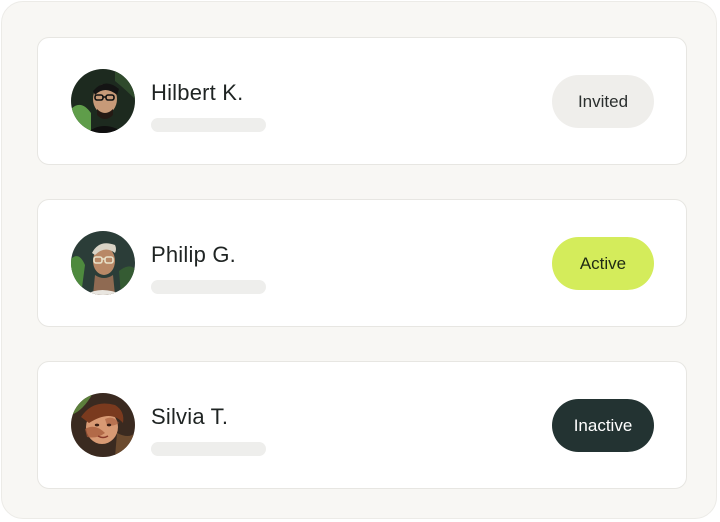 The width and height of the screenshot is (720, 522). What do you see at coordinates (603, 425) in the screenshot?
I see `status-badge: Inactive` at bounding box center [603, 425].